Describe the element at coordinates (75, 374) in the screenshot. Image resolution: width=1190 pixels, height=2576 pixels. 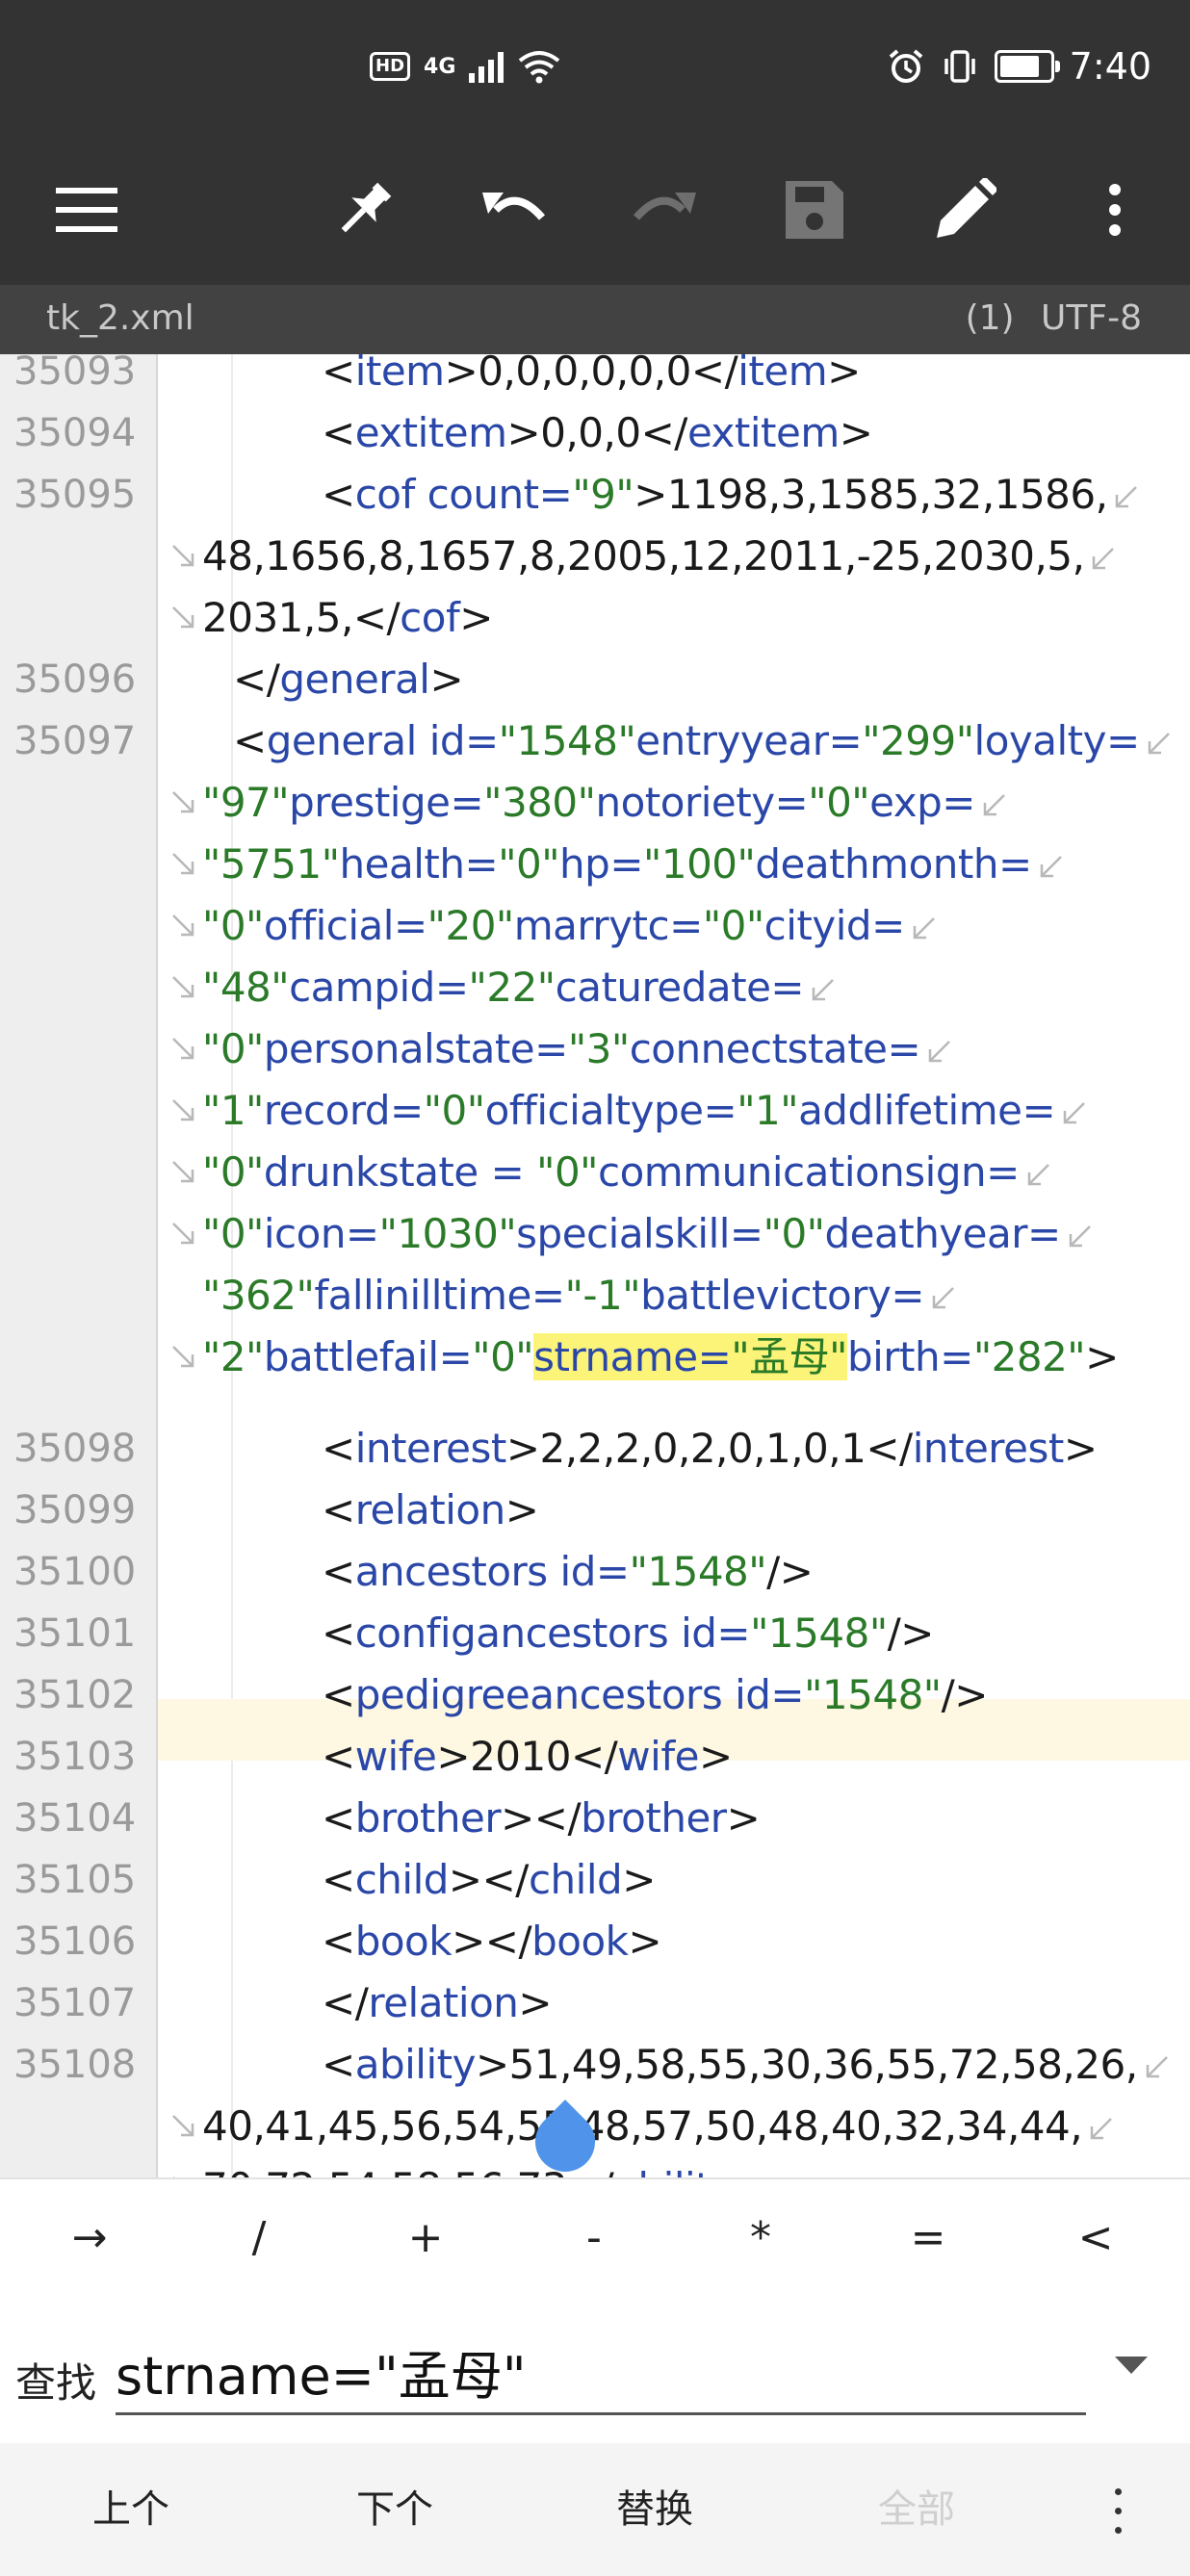
I see `line-number: 35093` at that location.